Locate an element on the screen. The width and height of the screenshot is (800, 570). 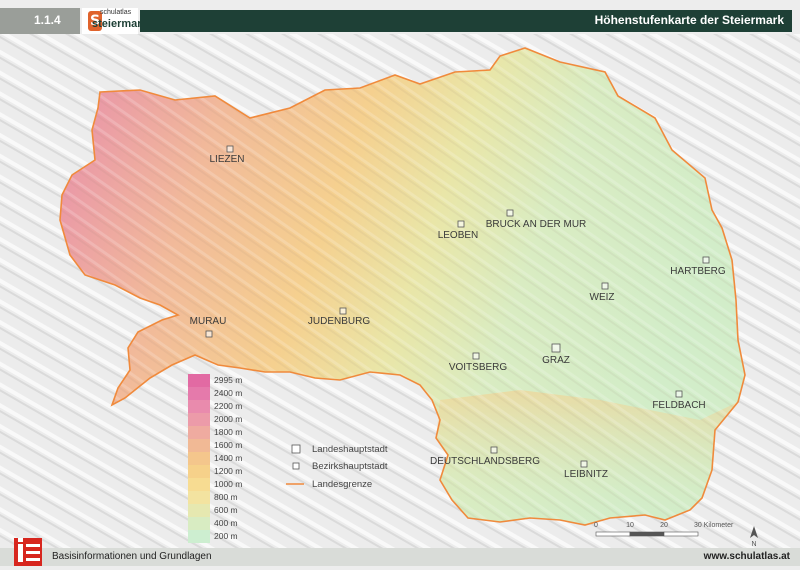
city-label: FELDBACH is located at coordinates (678, 405).